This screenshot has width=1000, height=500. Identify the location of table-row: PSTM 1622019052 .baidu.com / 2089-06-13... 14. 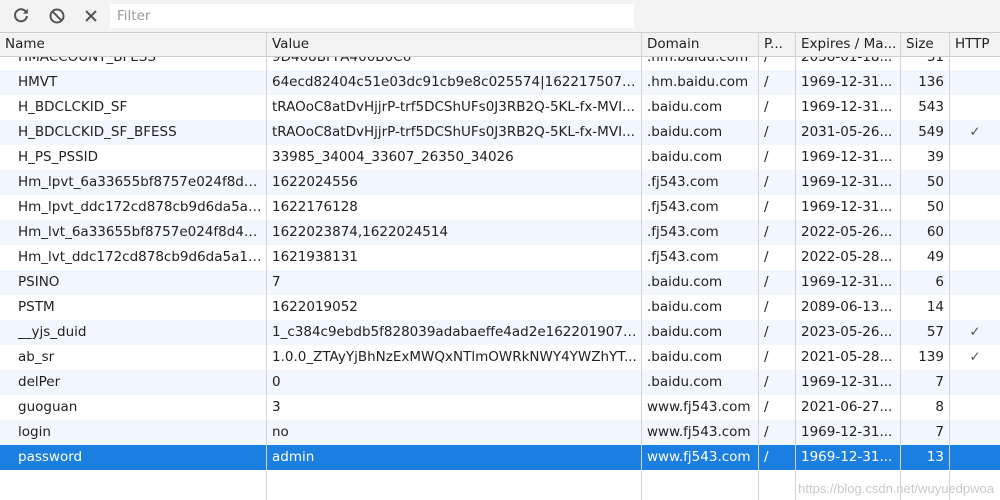
(500, 307).